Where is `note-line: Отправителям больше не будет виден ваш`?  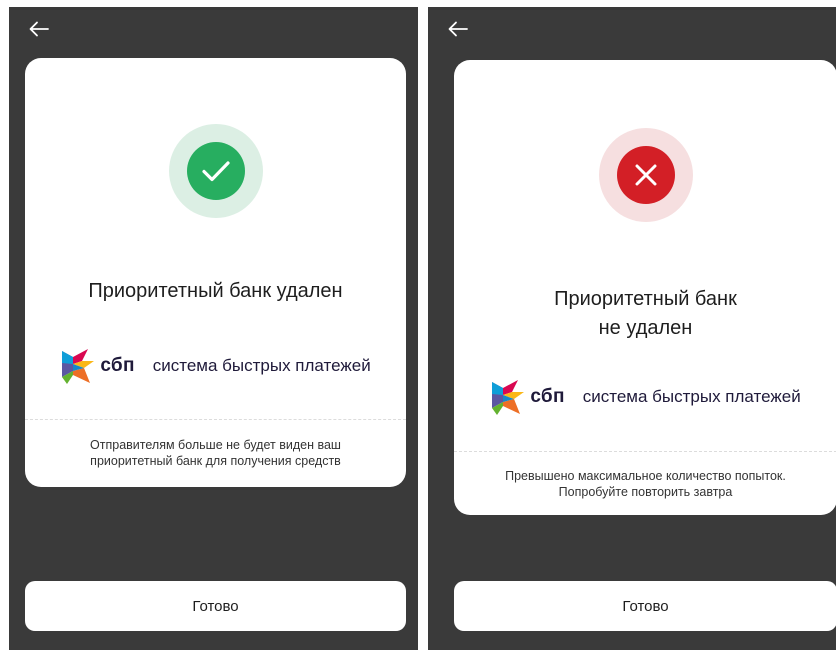 note-line: Отправителям больше не будет виден ваш is located at coordinates (215, 445).